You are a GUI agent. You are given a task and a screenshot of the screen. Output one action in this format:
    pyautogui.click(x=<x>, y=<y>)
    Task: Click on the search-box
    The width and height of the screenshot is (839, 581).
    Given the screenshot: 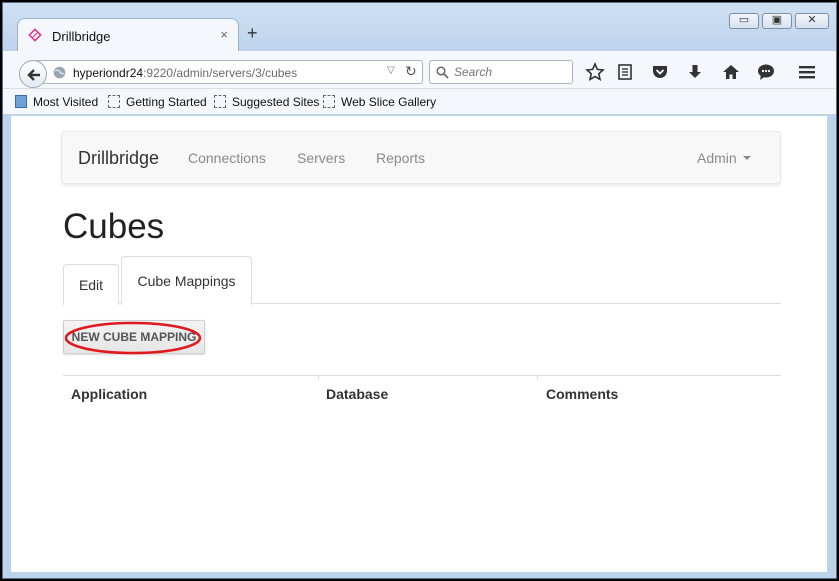 What is the action you would take?
    pyautogui.click(x=501, y=72)
    